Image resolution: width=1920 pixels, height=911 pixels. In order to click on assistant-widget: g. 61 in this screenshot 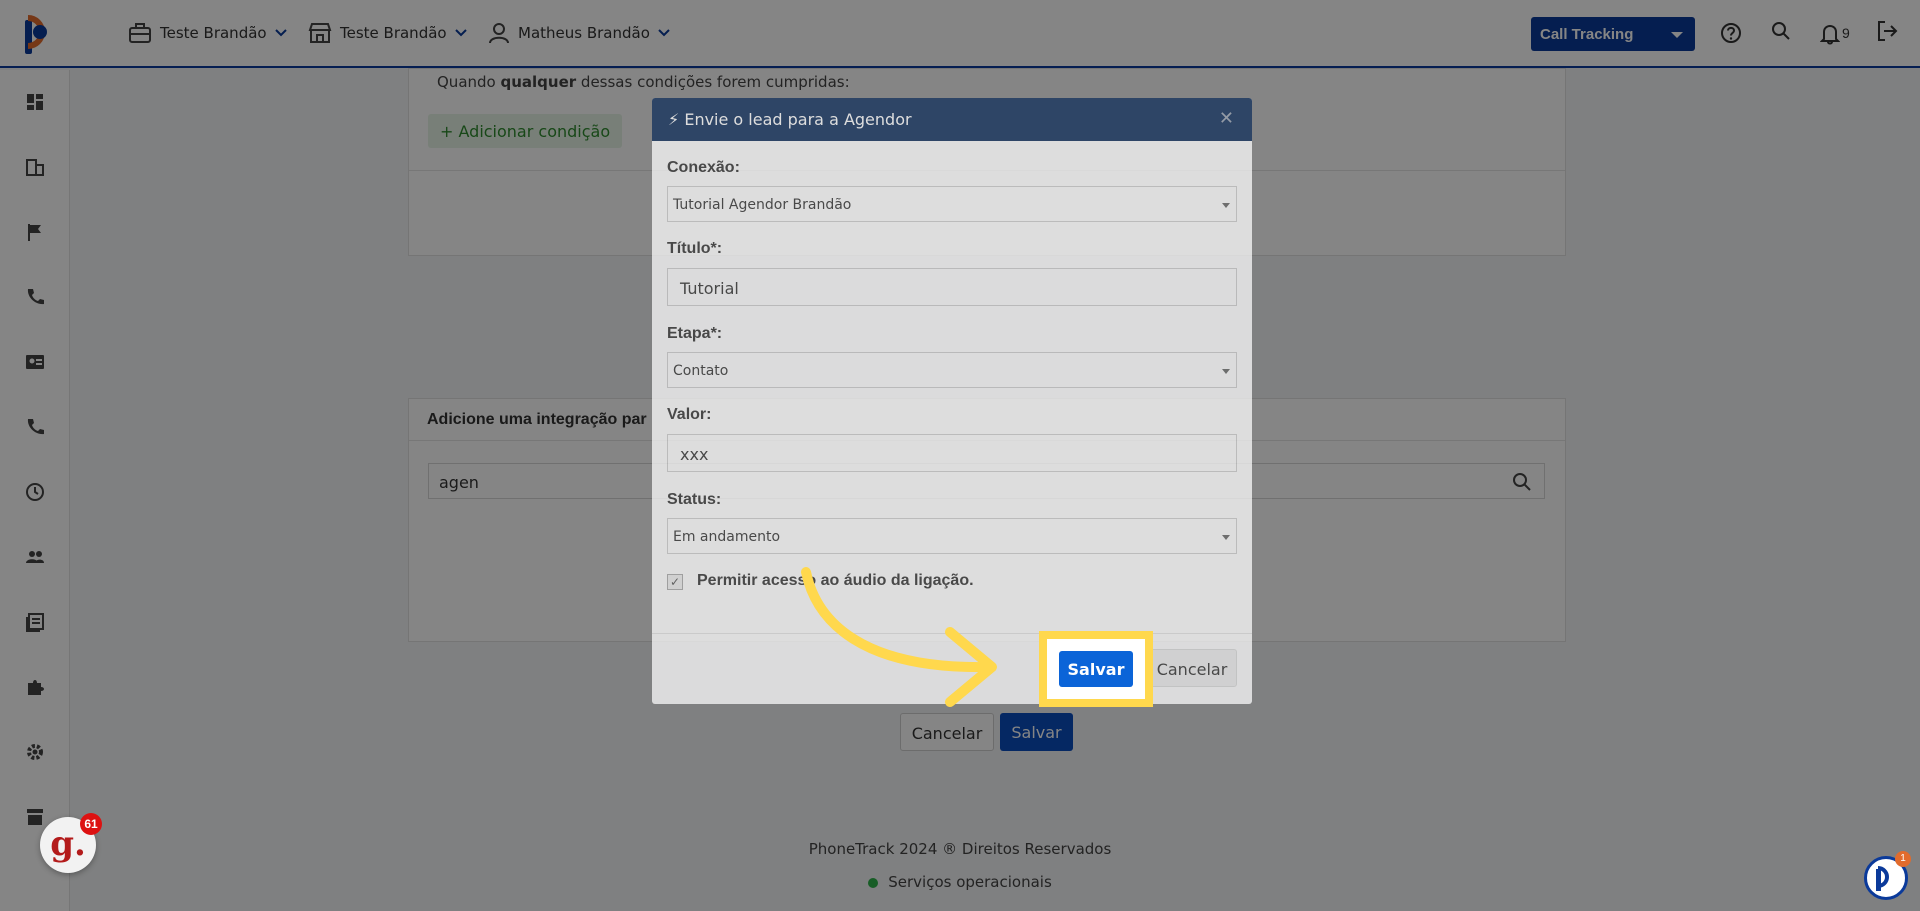, I will do `click(71, 843)`.